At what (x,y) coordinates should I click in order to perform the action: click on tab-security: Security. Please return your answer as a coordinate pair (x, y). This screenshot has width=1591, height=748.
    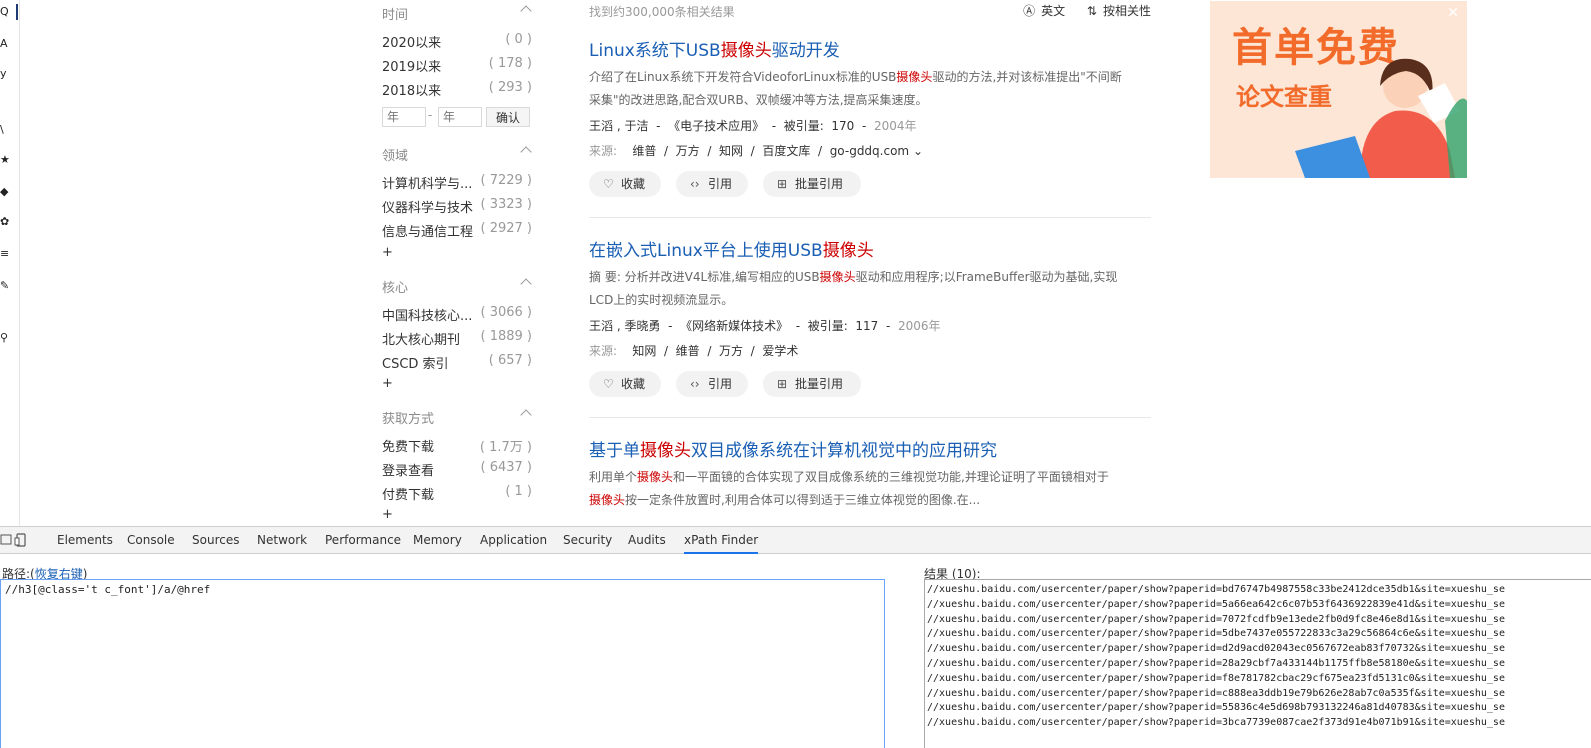
    Looking at the image, I should click on (587, 540).